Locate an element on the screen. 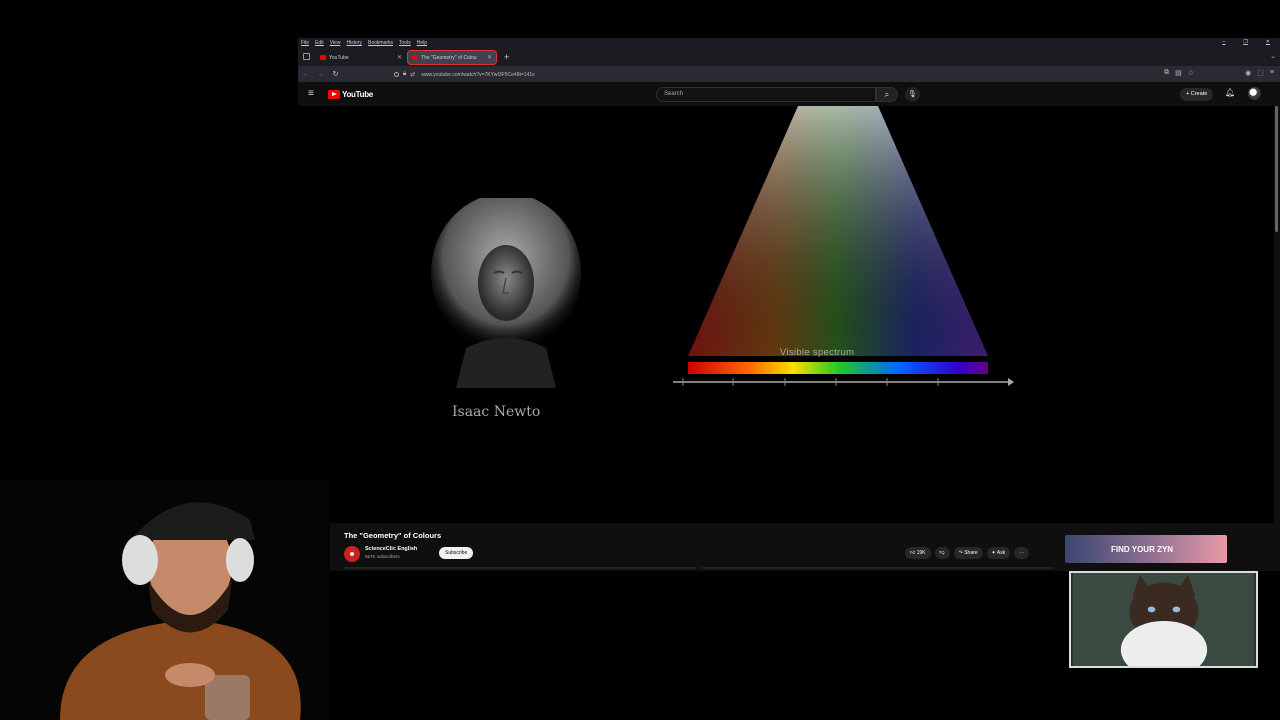  restore-icon: ❐ is located at coordinates (1245, 42).